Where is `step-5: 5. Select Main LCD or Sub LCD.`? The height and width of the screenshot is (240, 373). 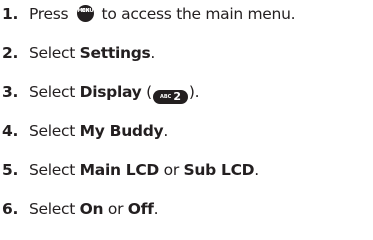 step-5: 5. Select Main LCD or Sub LCD. is located at coordinates (186, 170).